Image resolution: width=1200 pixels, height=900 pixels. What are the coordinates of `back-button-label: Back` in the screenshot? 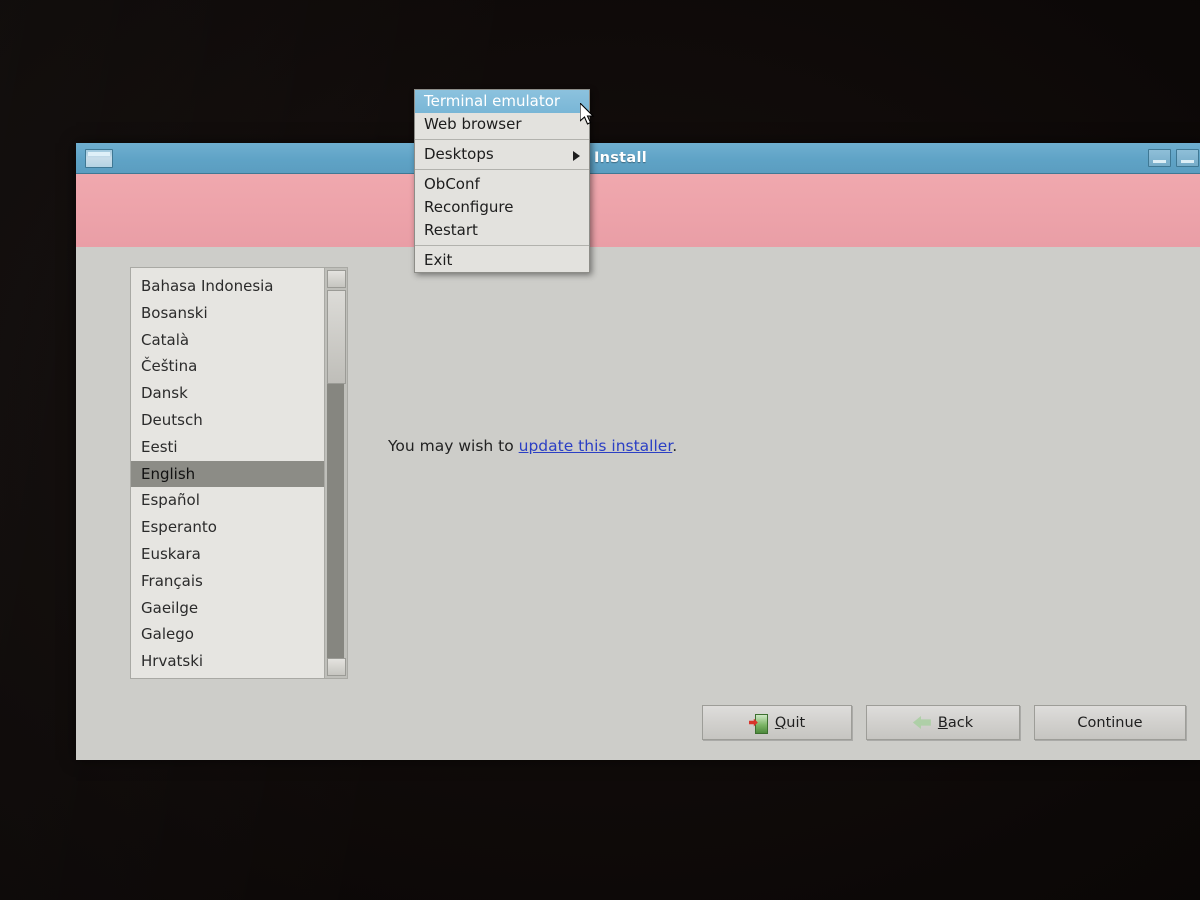 It's located at (955, 722).